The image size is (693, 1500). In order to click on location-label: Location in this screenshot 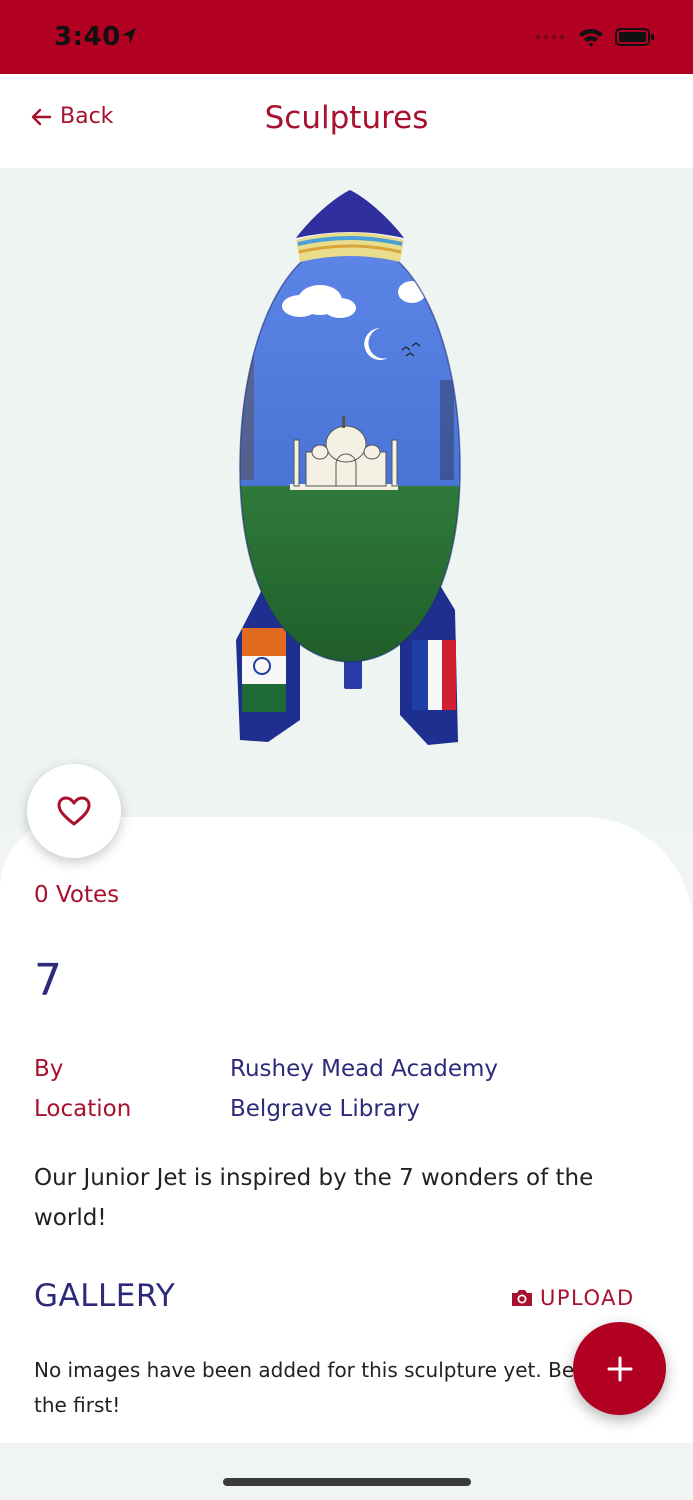, I will do `click(83, 1109)`.